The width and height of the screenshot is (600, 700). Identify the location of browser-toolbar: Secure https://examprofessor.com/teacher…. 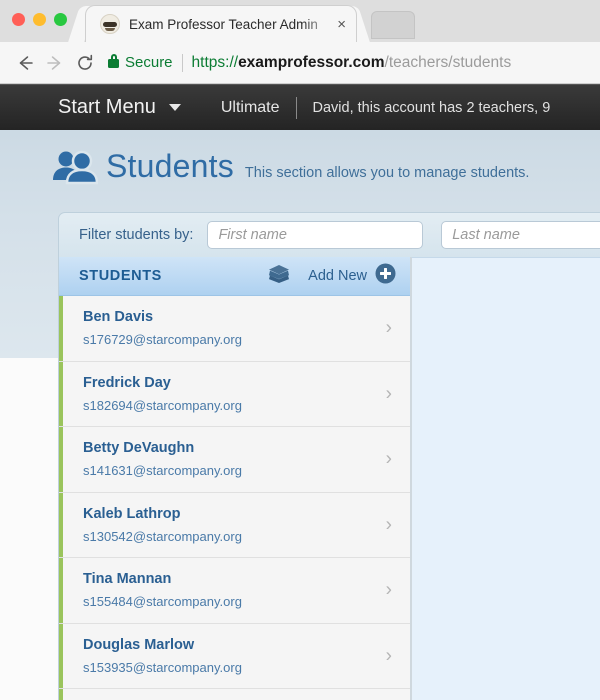
(300, 63).